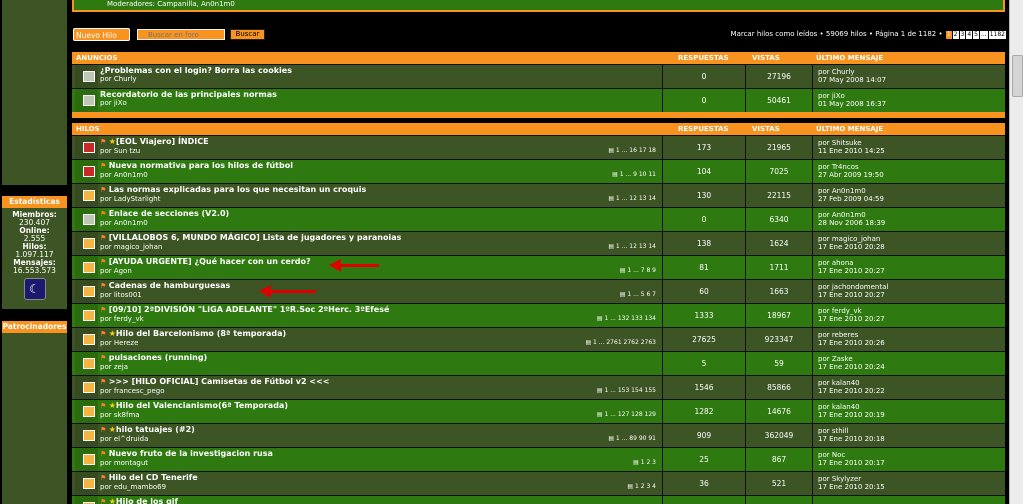  What do you see at coordinates (155, 429) in the screenshot?
I see `thread-title-link: hilo tatuajes (#2)` at bounding box center [155, 429].